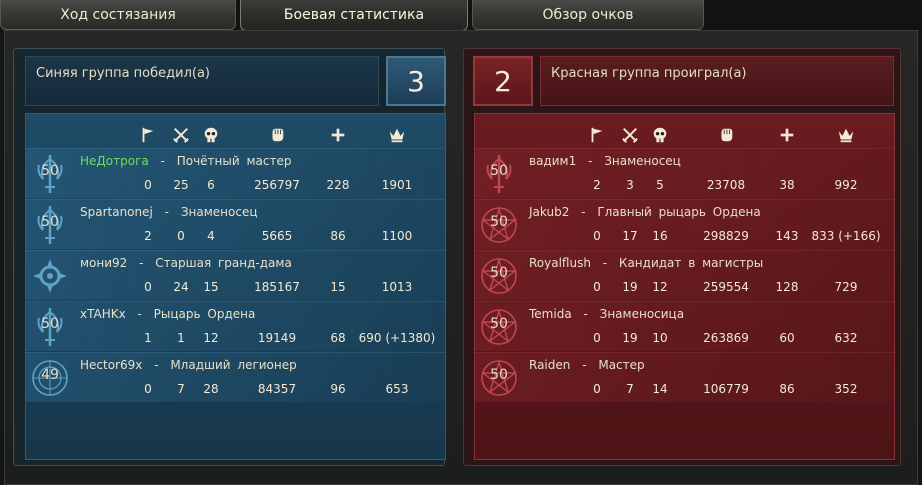 This screenshot has height=485, width=922. I want to click on player-row: 50 Spartanonej - Знаменосец 2 0 4 5665 86 1100, so click(235, 224).